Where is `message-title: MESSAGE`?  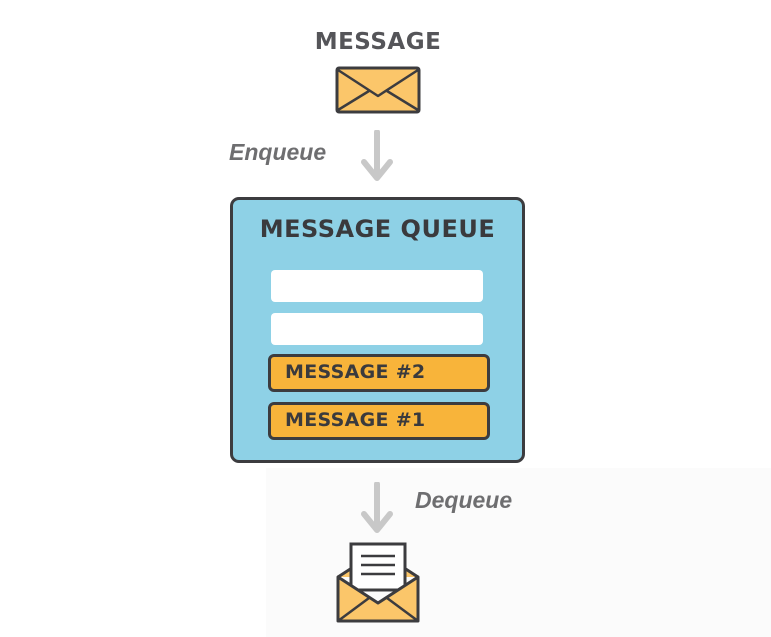
message-title: MESSAGE is located at coordinates (378, 42).